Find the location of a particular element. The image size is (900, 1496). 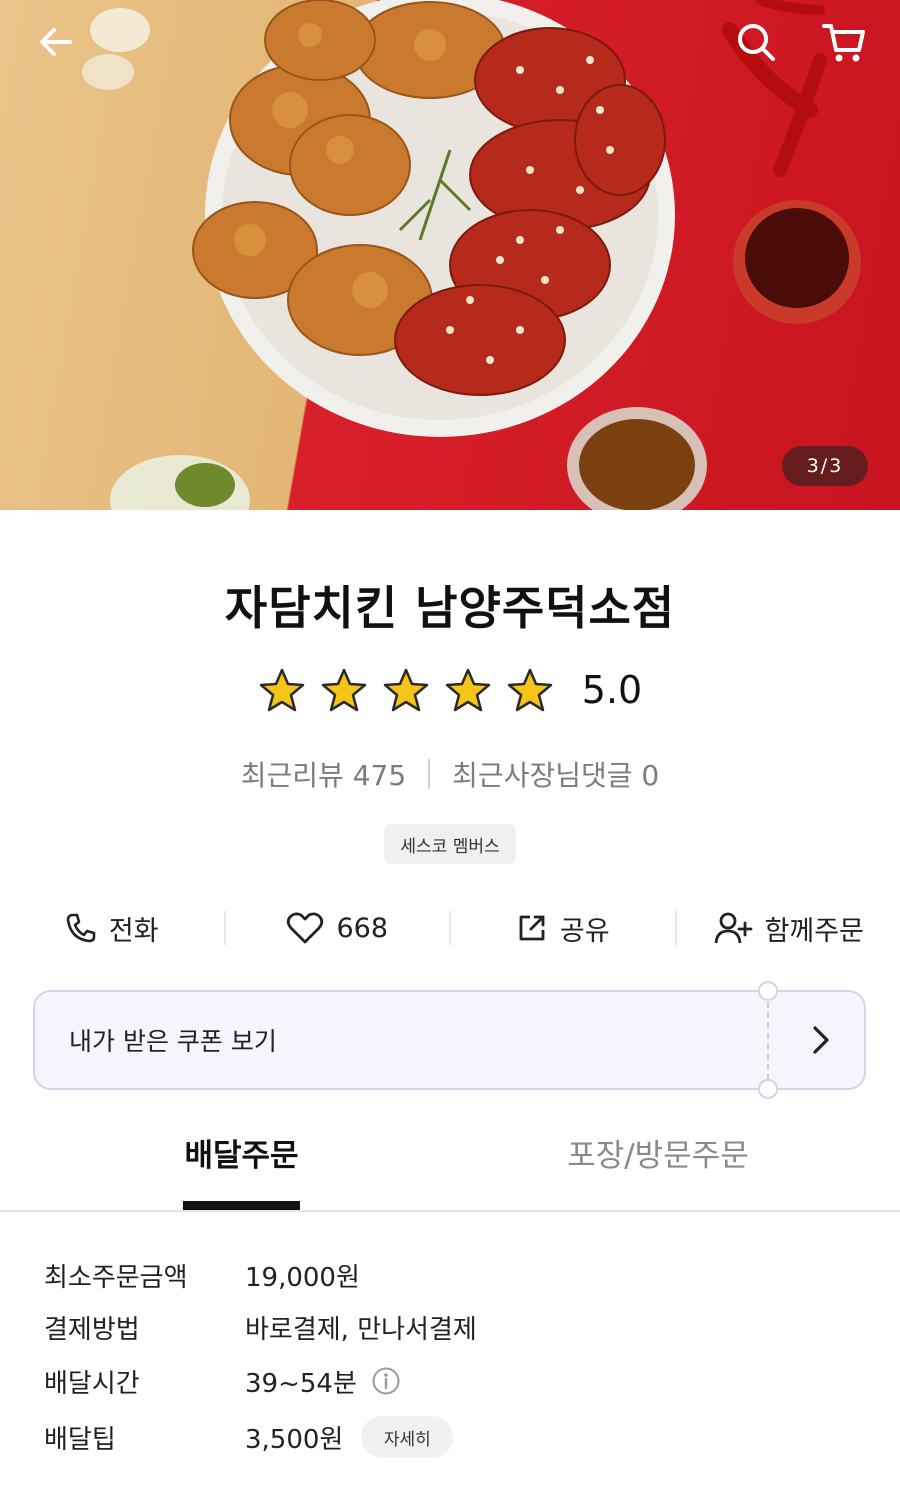

active-tab-indicator is located at coordinates (241, 1205).